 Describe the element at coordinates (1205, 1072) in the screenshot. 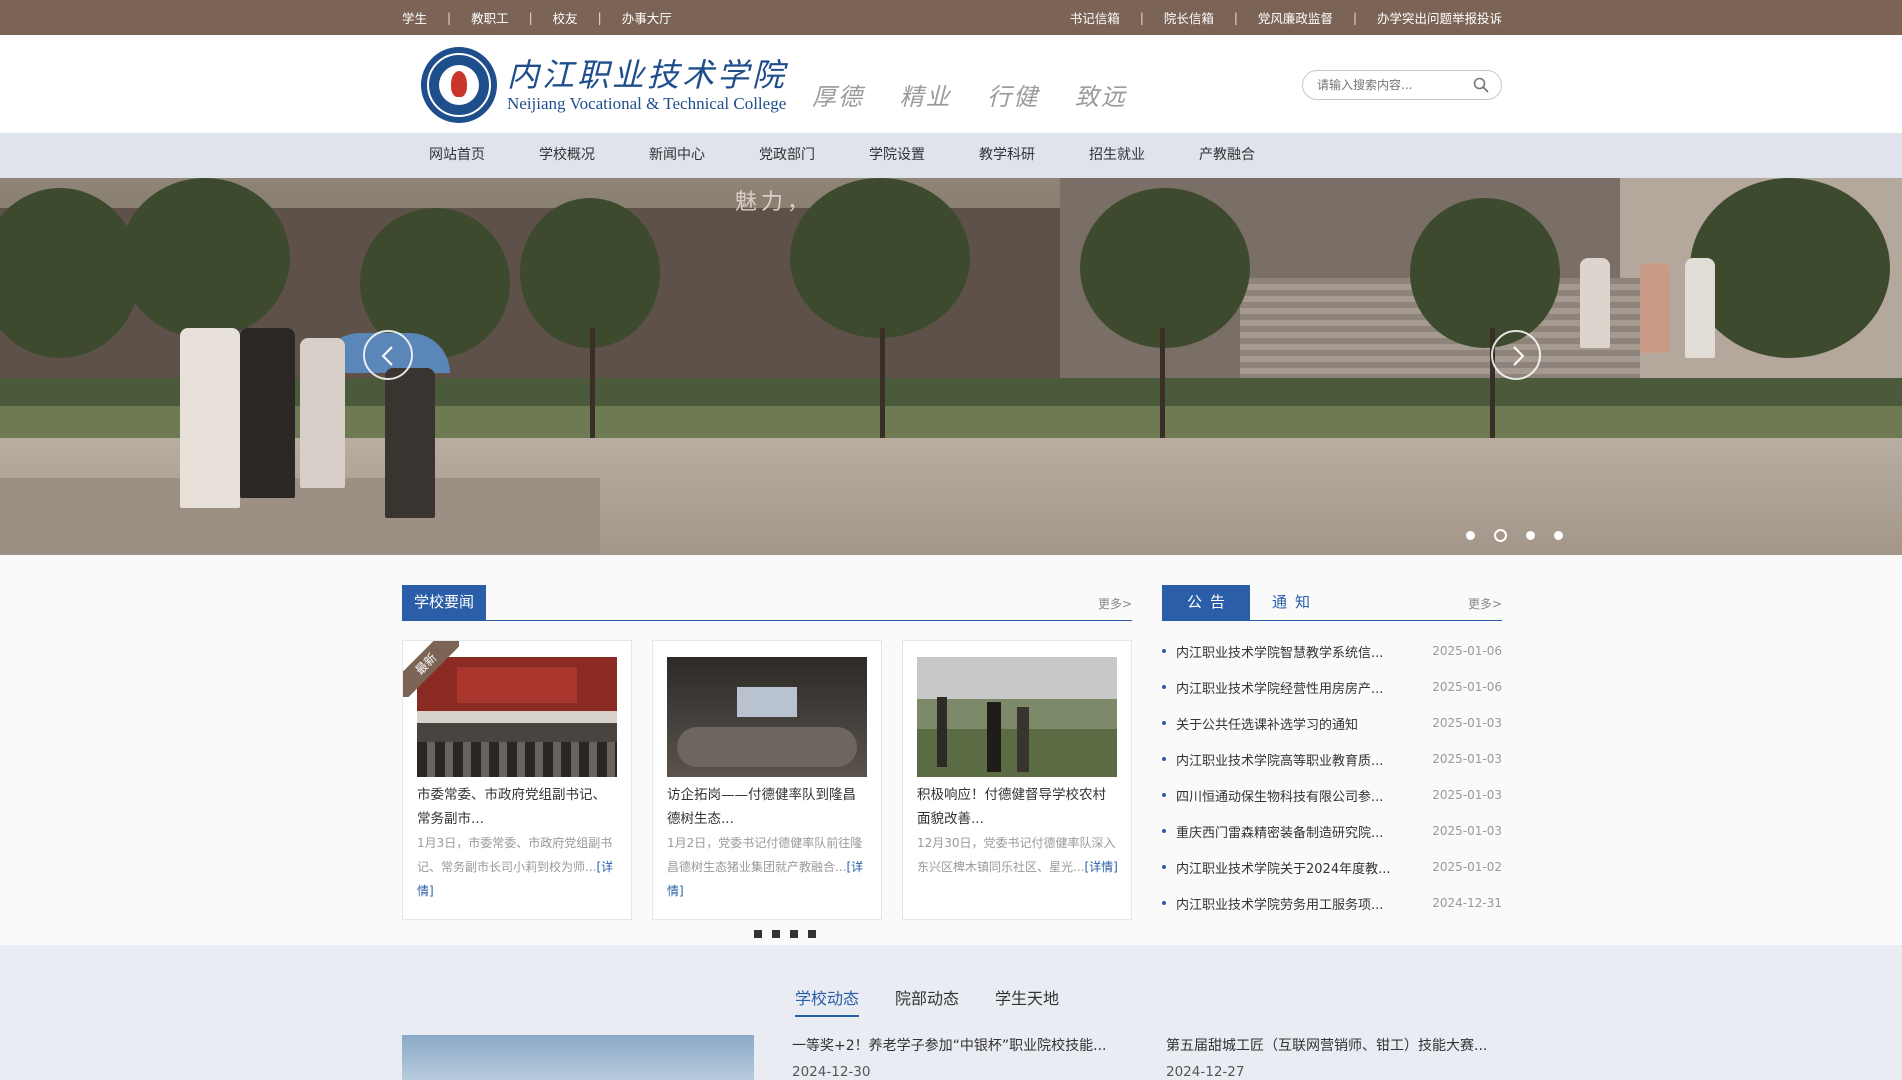

I see `dynamics-item-date: 2024-12-27` at that location.